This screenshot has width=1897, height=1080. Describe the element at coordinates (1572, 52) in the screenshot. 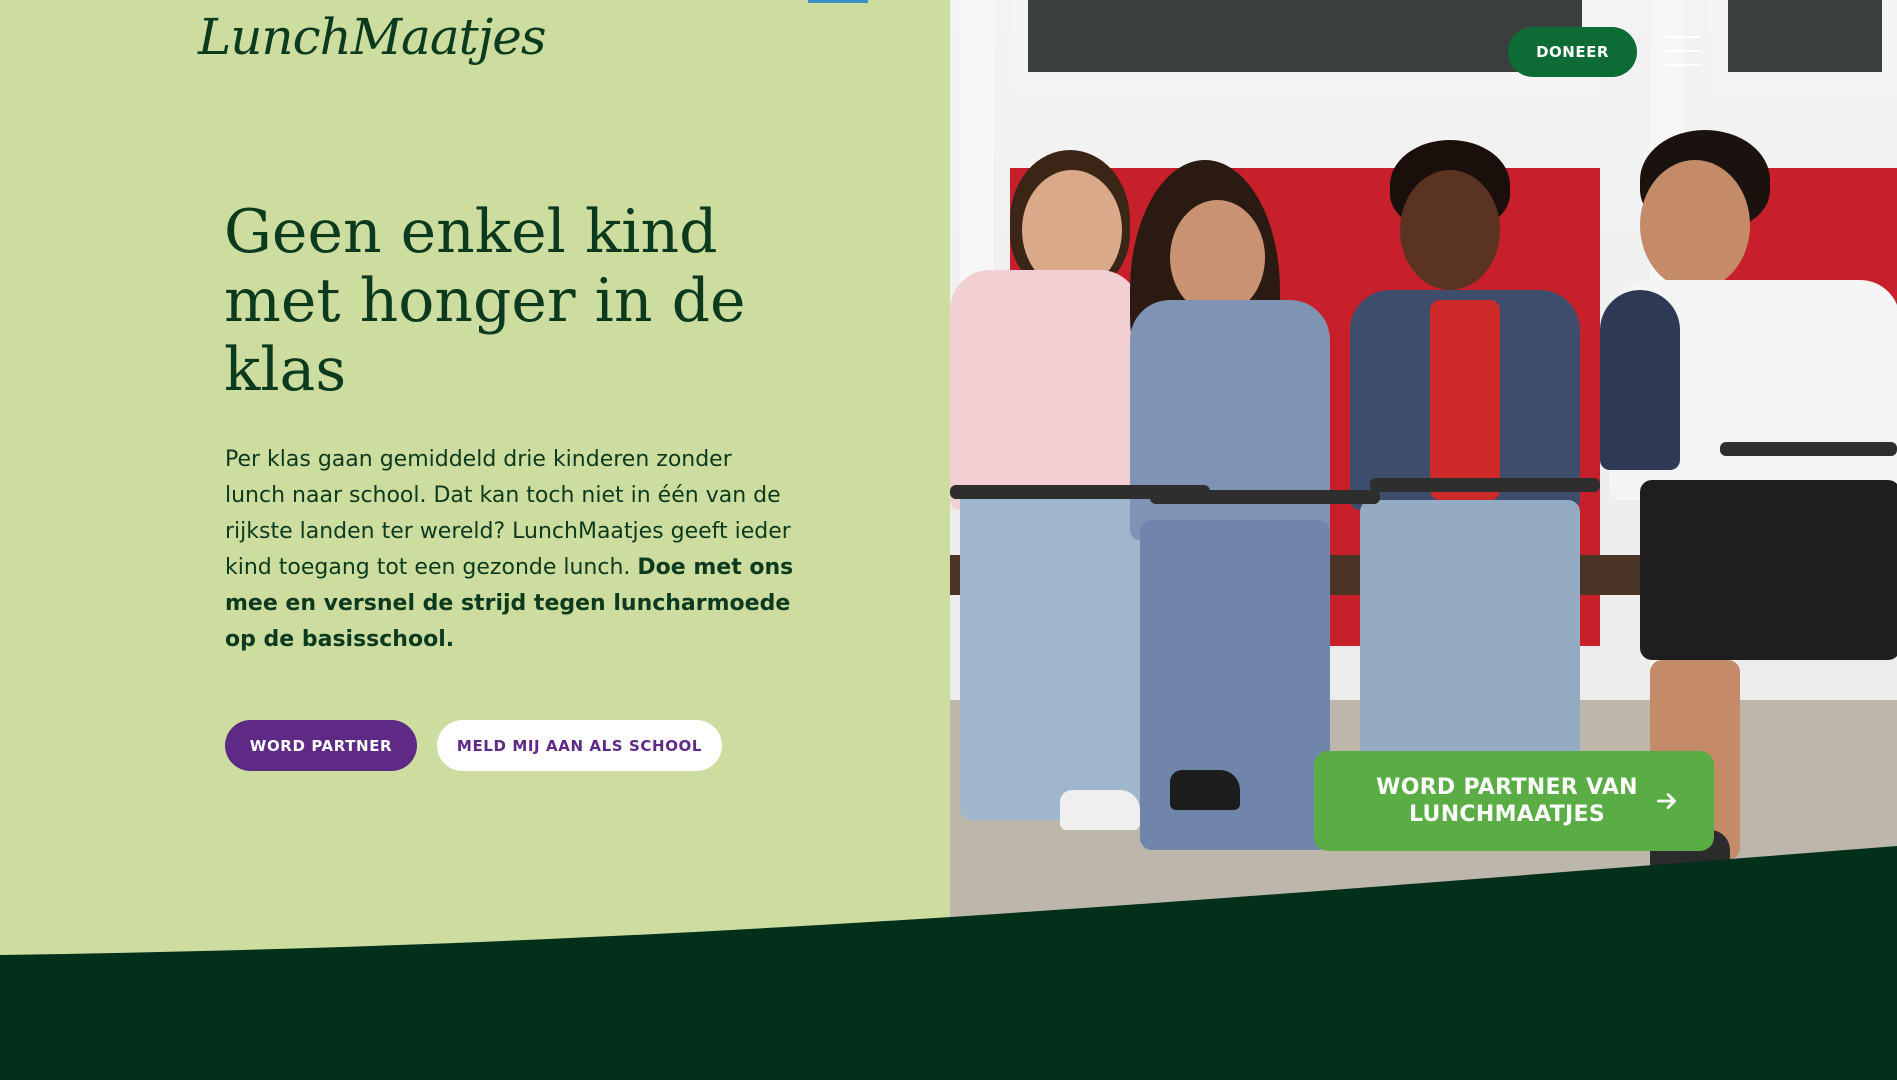

I see `donate-button: DONEER` at that location.